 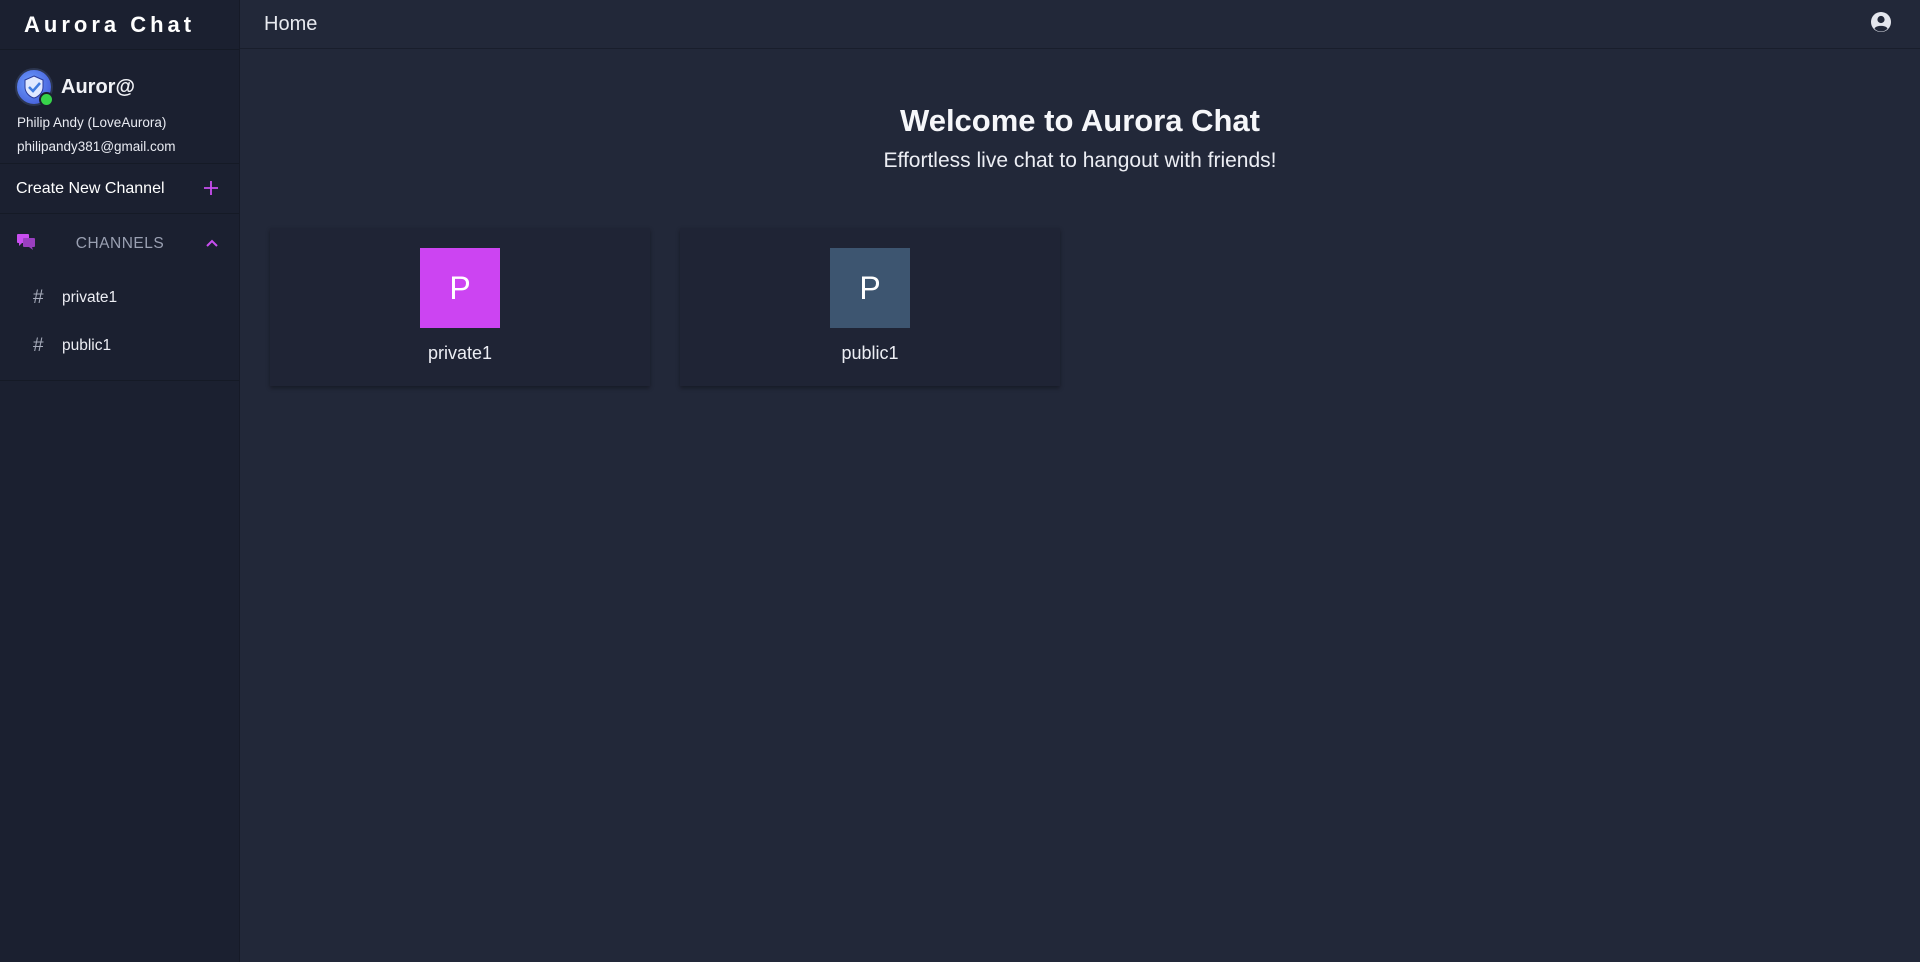 What do you see at coordinates (26, 244) in the screenshot?
I see `chat-bubbles-icon` at bounding box center [26, 244].